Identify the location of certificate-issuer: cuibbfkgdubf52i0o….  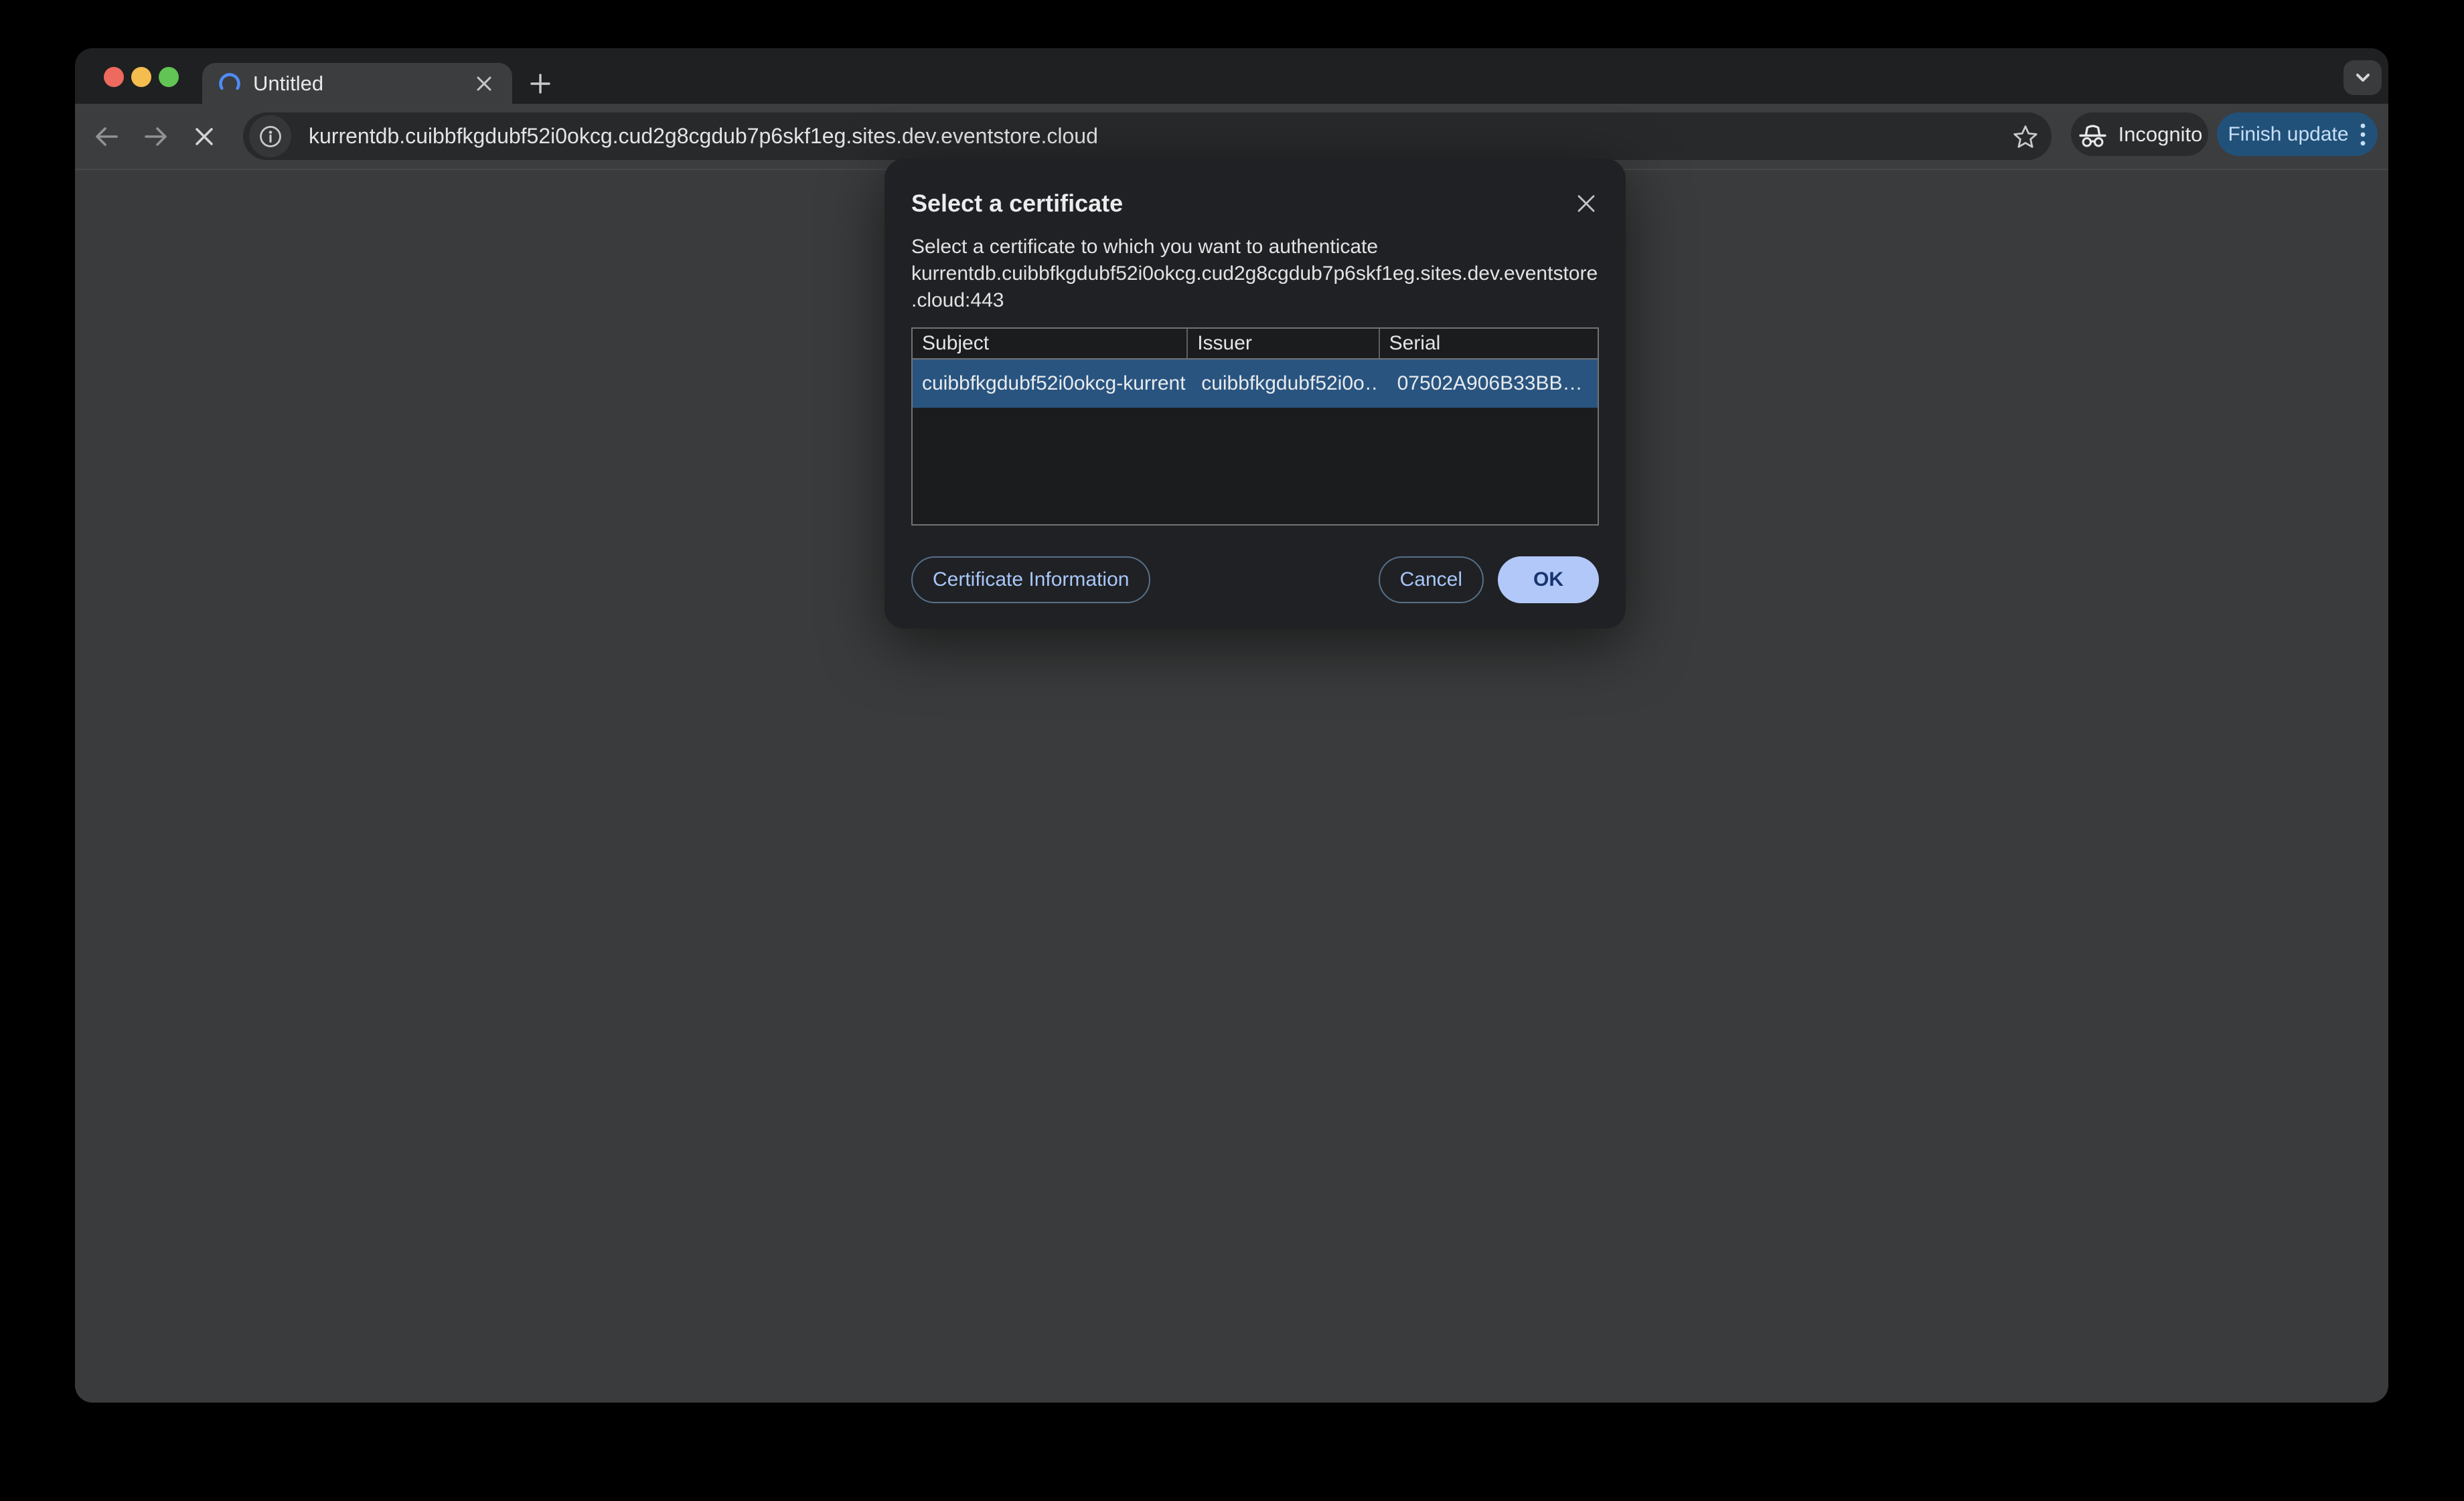
(1290, 383).